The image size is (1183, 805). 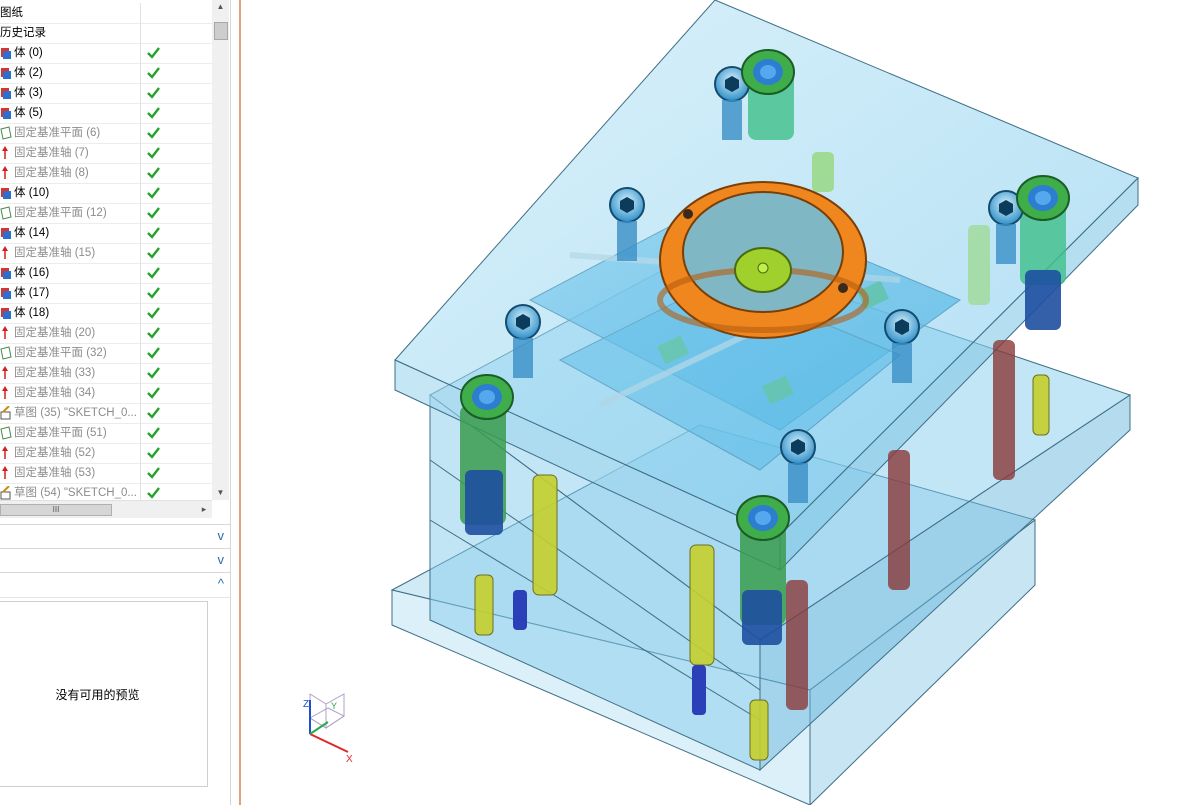 I want to click on tree-row-name-cell: 固定基准平面 (51), so click(x=70, y=433).